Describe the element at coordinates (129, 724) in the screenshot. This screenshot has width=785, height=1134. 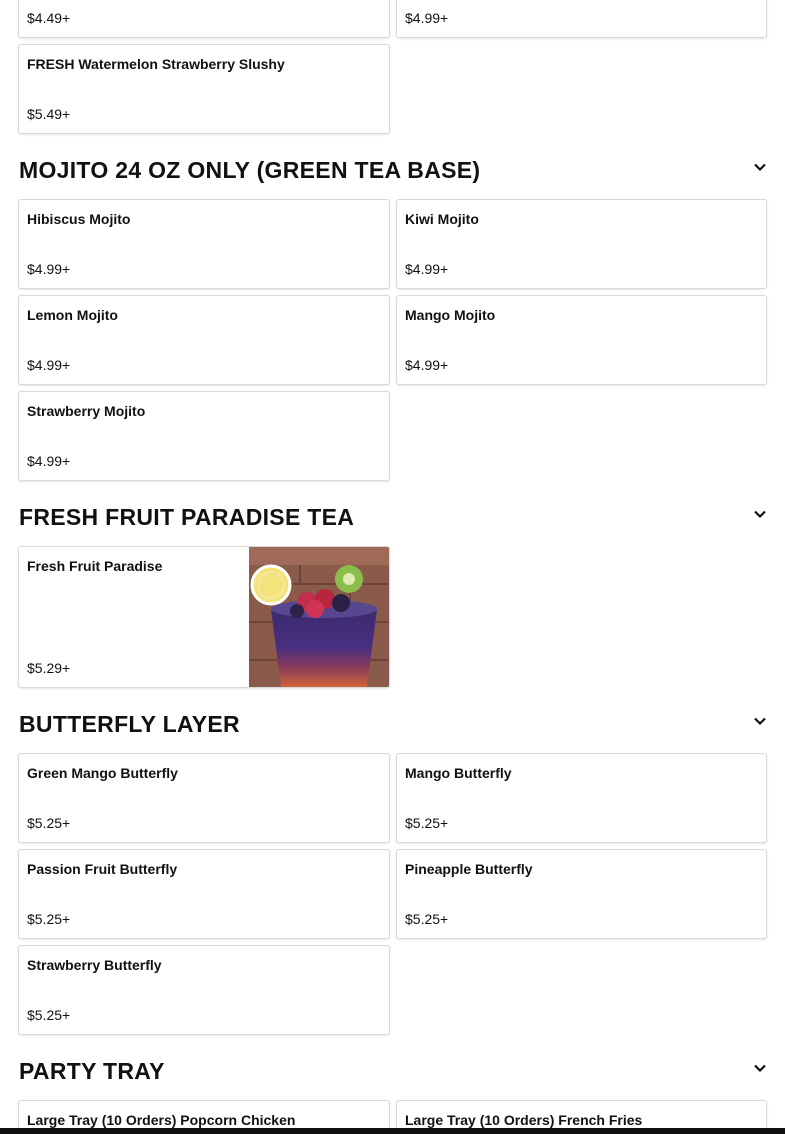
I see `section-title: BUTTERFLY LAYER` at that location.